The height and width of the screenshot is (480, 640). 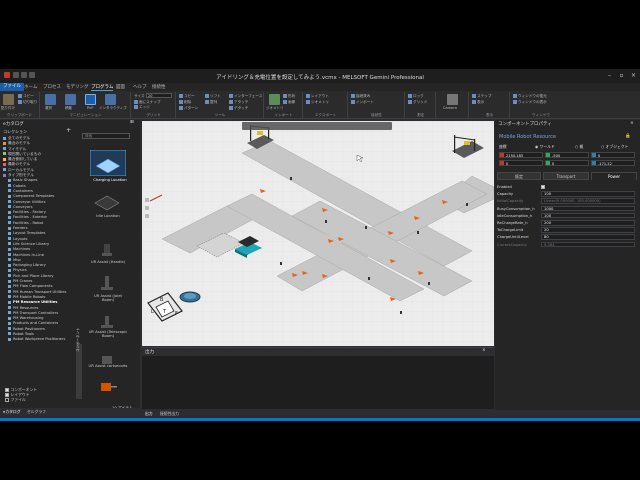 I want to click on snap-edge-toggle: エッジ, so click(x=142, y=107).